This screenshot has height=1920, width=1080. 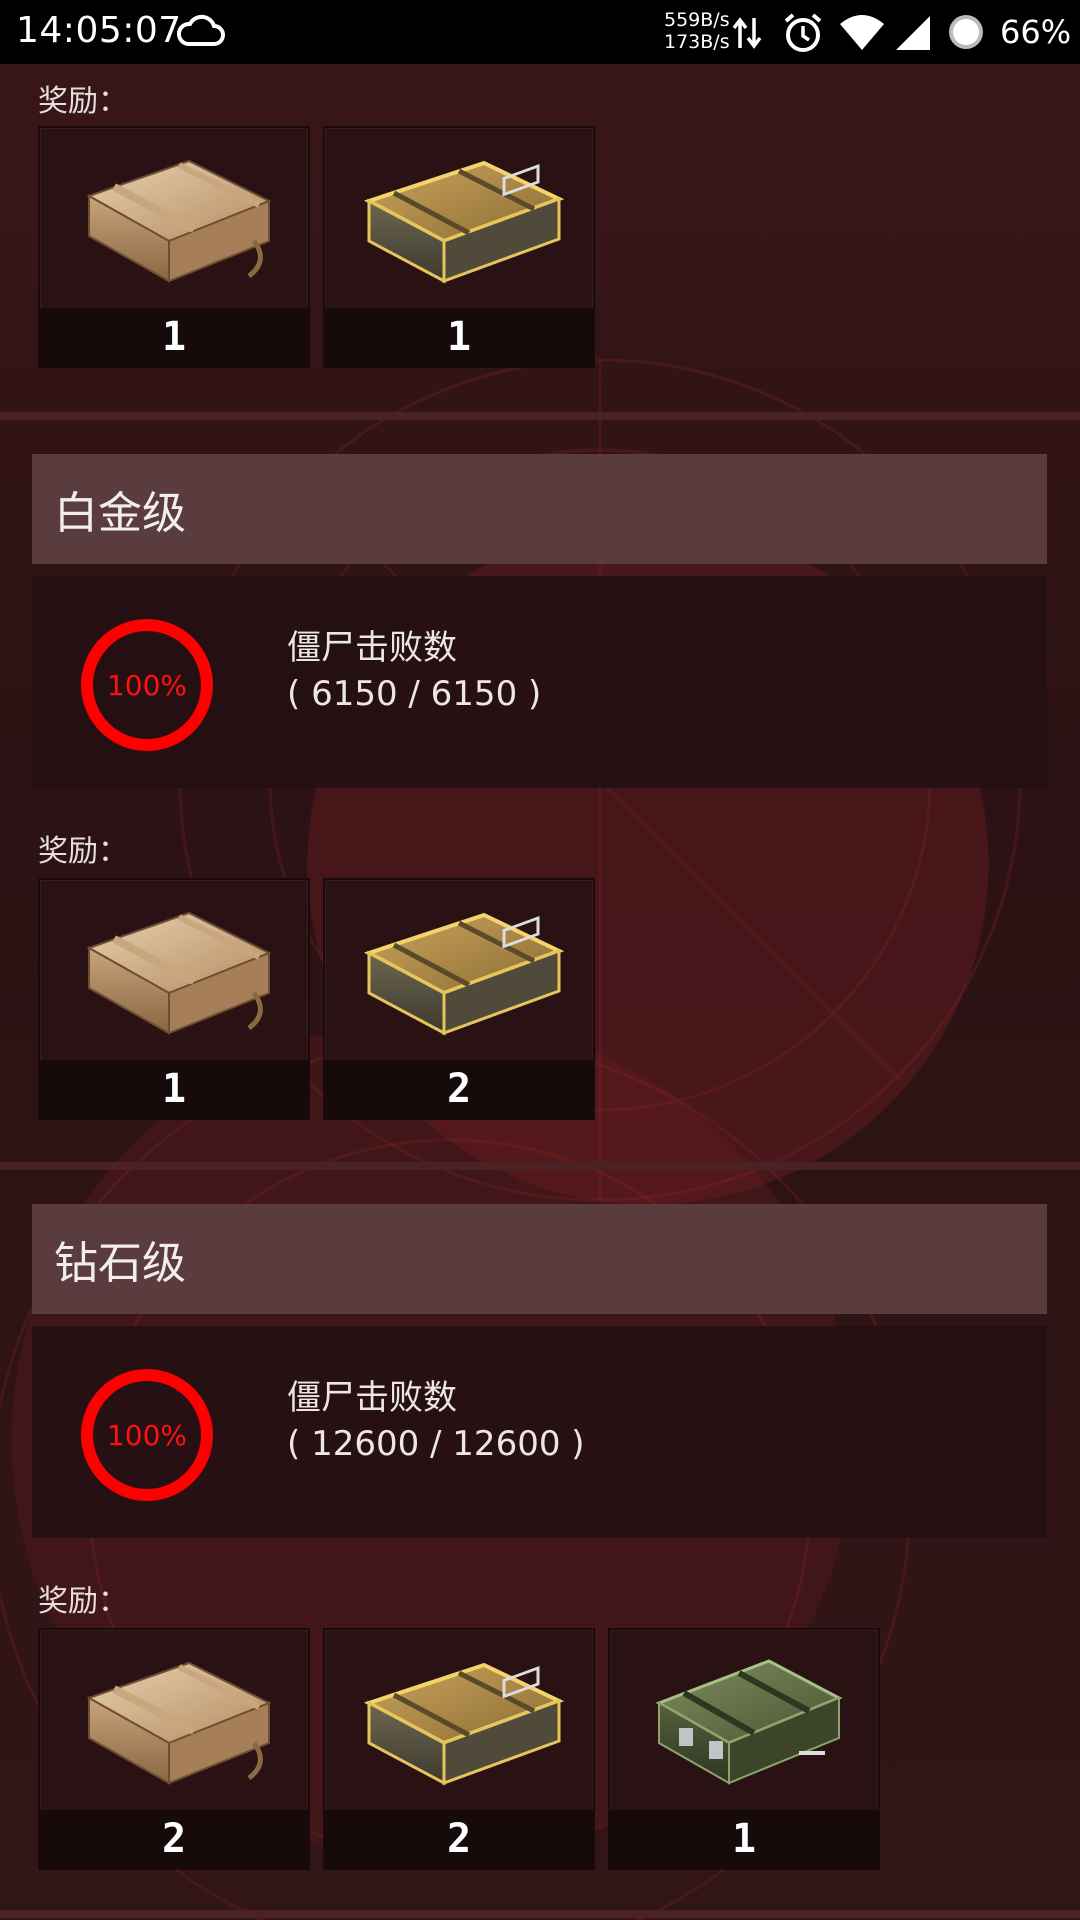 What do you see at coordinates (414, 694) in the screenshot?
I see `goal-progress: ( 6150 / 6150 )` at bounding box center [414, 694].